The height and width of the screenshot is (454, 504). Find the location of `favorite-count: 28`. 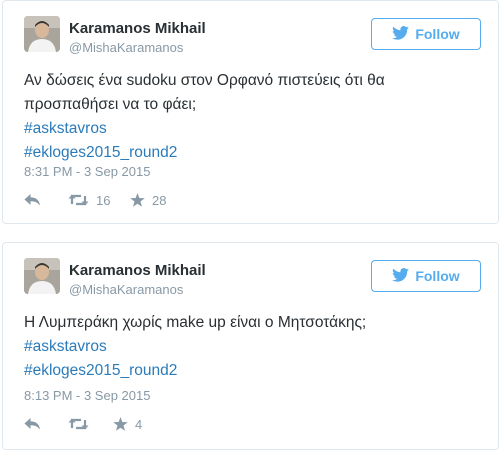

favorite-count: 28 is located at coordinates (159, 200).